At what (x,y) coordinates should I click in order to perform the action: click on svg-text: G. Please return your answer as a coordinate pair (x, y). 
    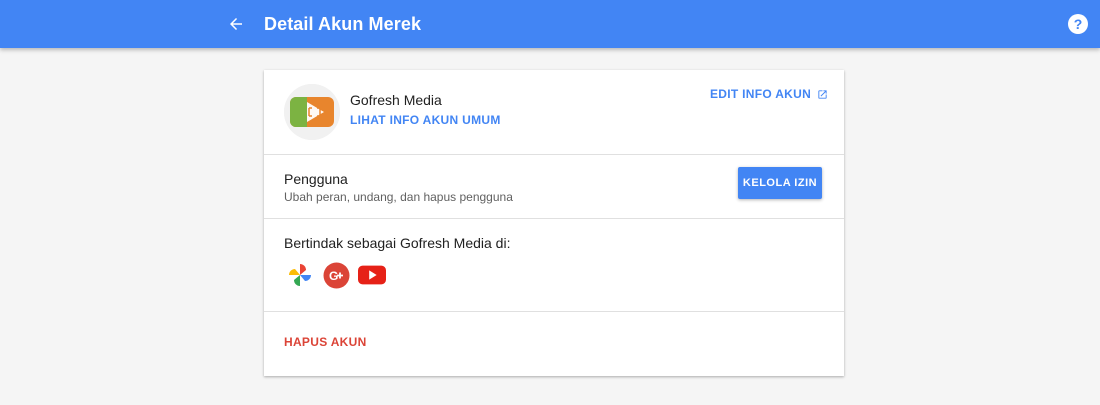
    Looking at the image, I should click on (333, 276).